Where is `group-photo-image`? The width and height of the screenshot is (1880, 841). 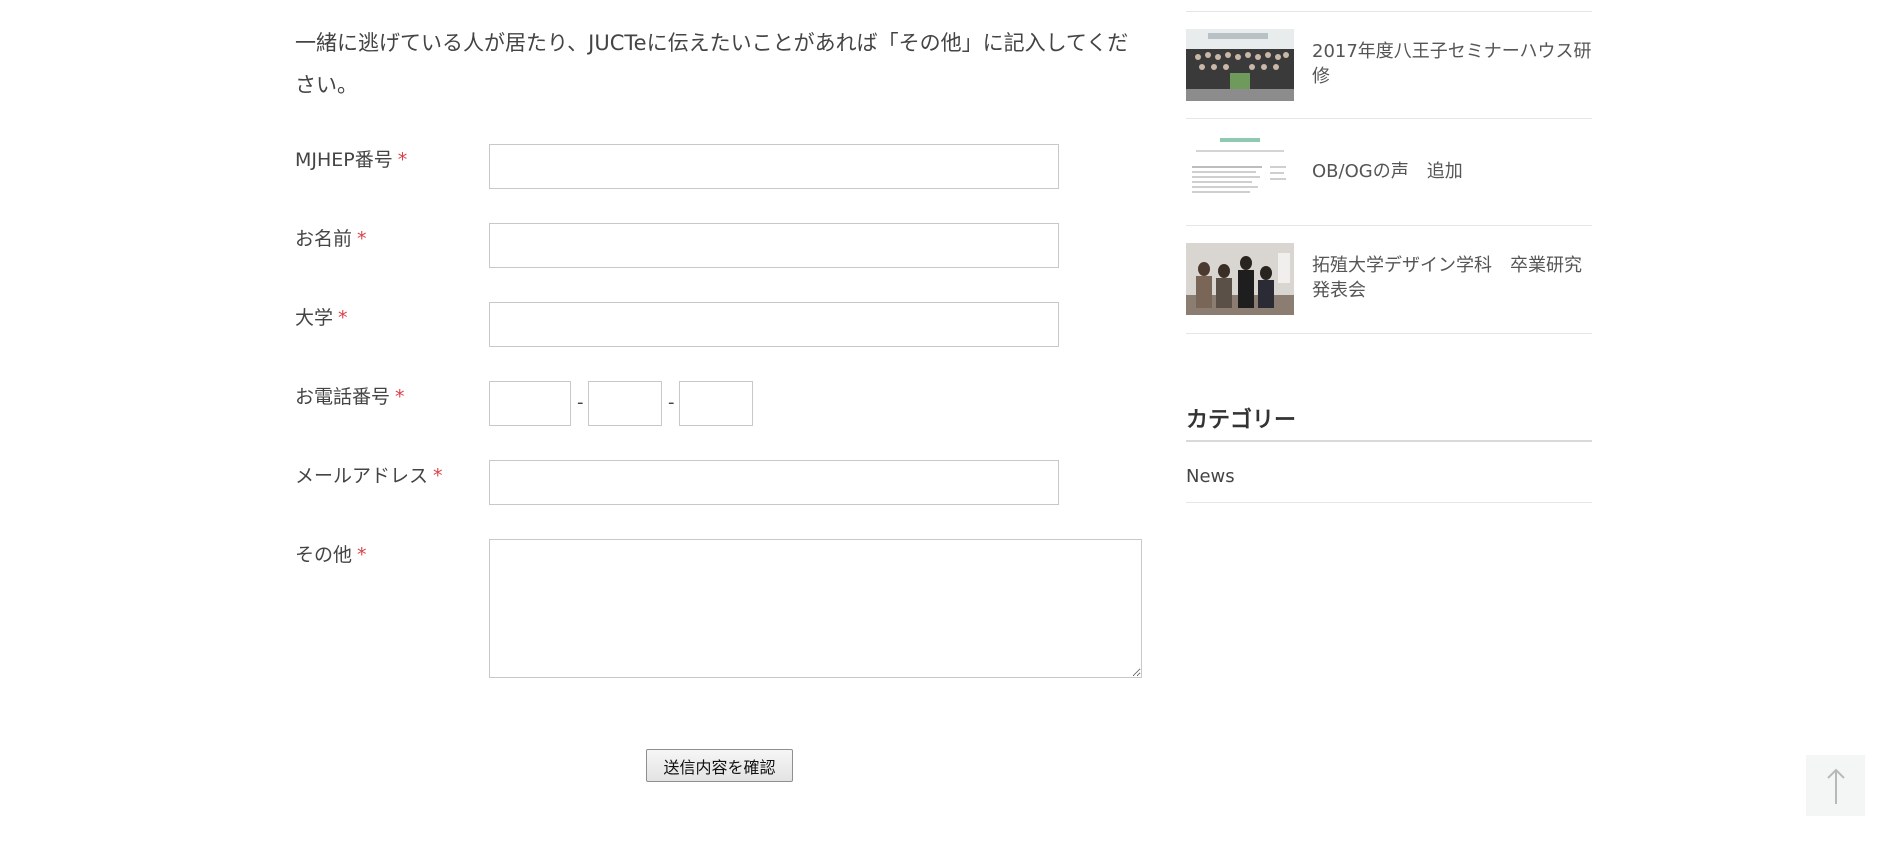 group-photo-image is located at coordinates (1240, 65).